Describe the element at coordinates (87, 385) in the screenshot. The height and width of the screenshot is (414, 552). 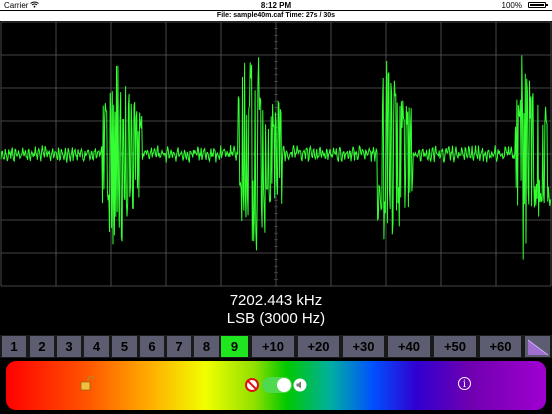
I see `open-lock-icon` at that location.